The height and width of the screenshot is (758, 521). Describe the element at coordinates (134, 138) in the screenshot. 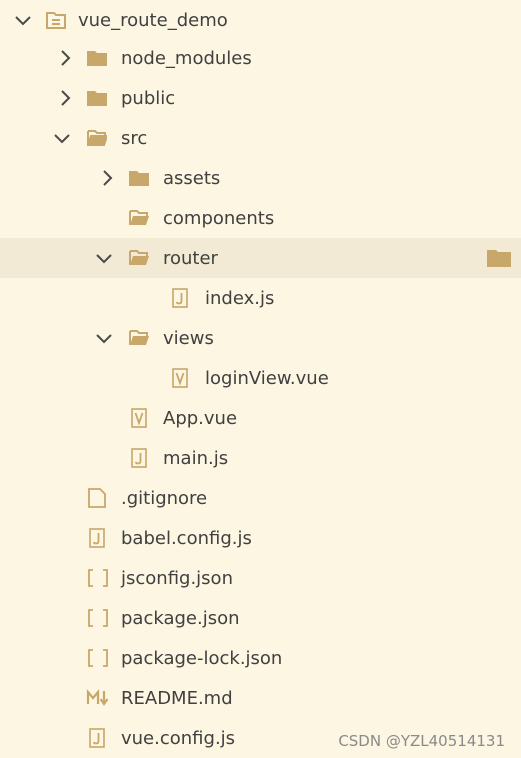

I see `tree-row-label: src` at that location.